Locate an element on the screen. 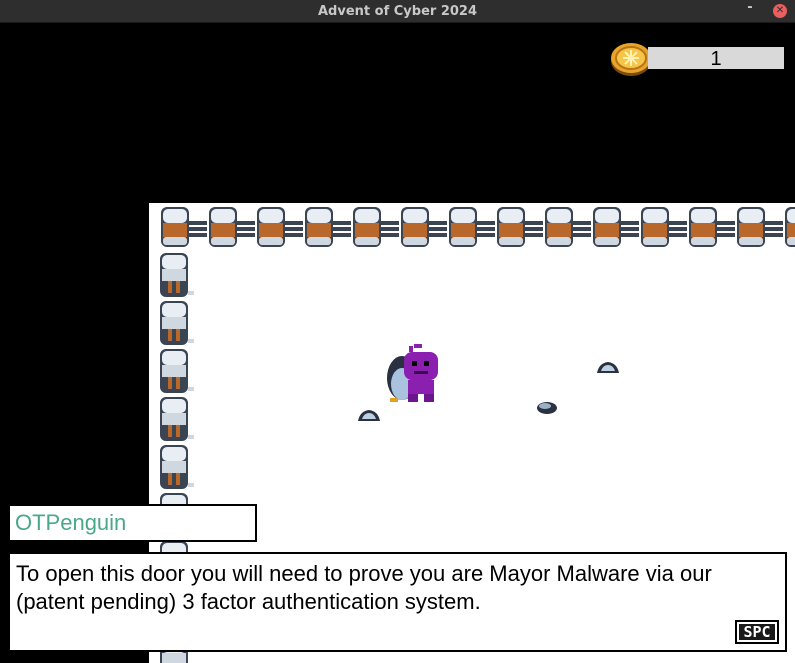 This screenshot has height=663, width=795. window-titlebar: Advent of Cyber 2024 - ✕ is located at coordinates (397, 11).